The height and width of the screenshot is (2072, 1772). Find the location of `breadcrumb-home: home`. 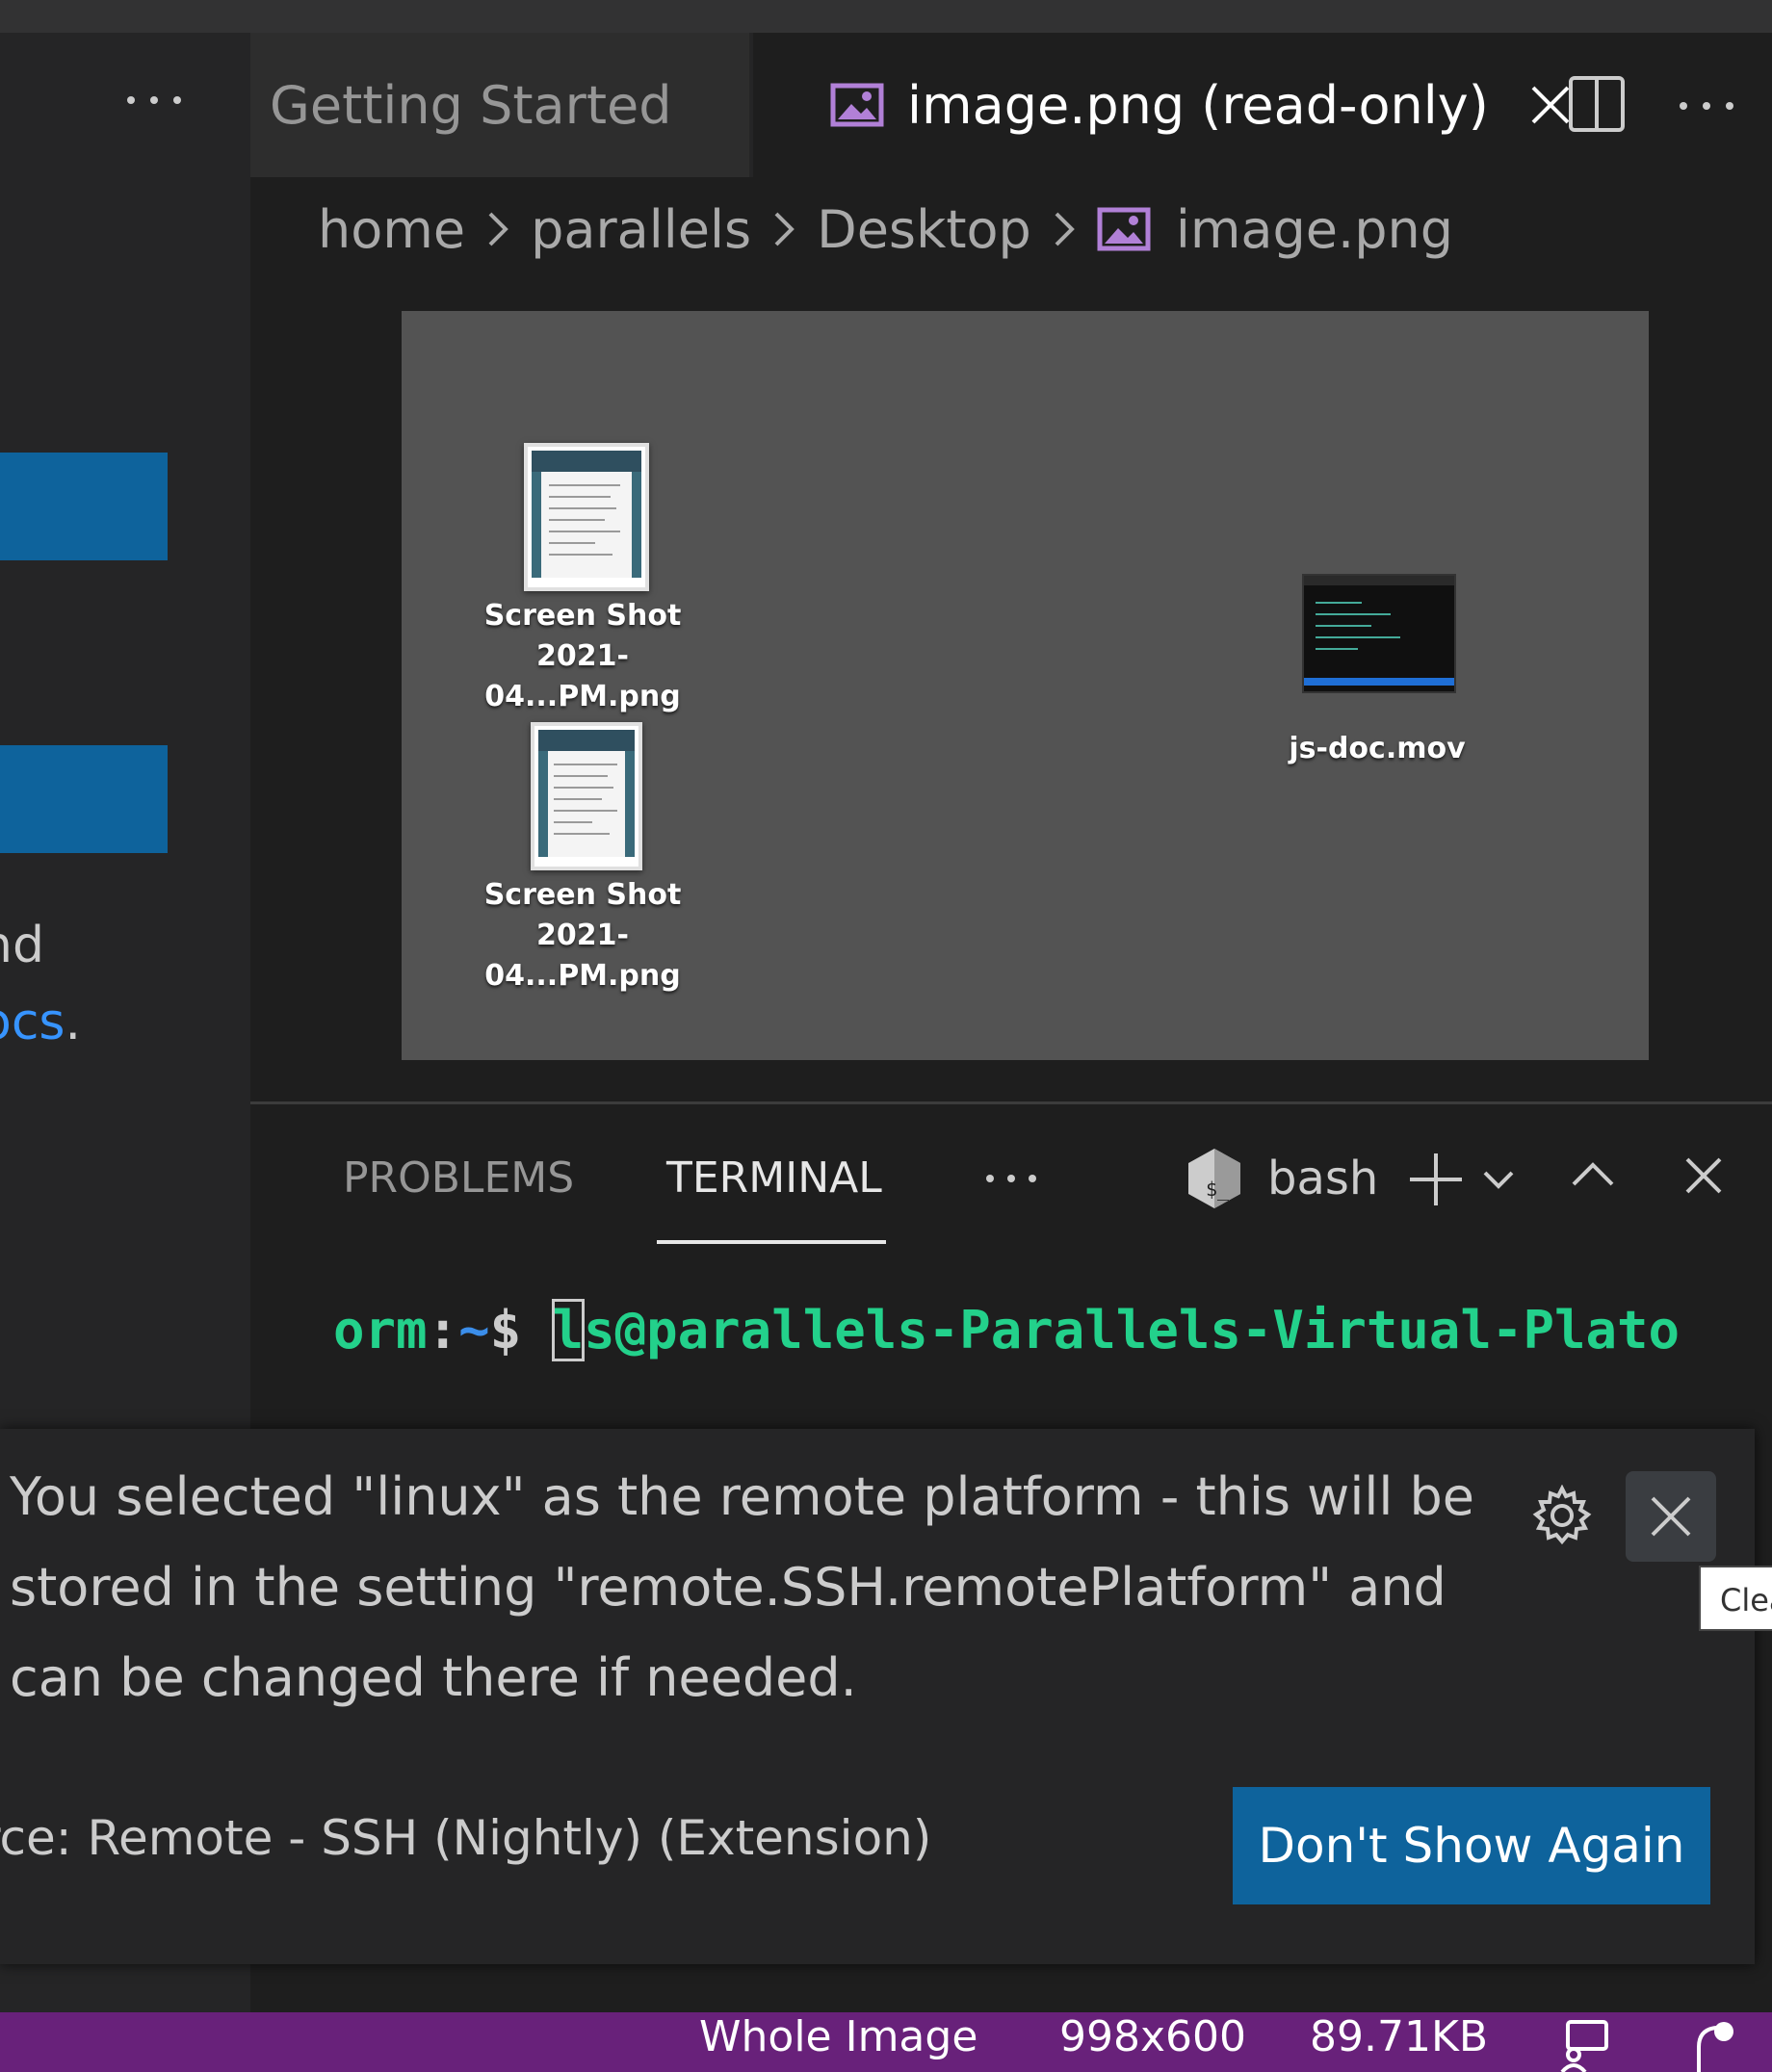

breadcrumb-home: home is located at coordinates (391, 229).